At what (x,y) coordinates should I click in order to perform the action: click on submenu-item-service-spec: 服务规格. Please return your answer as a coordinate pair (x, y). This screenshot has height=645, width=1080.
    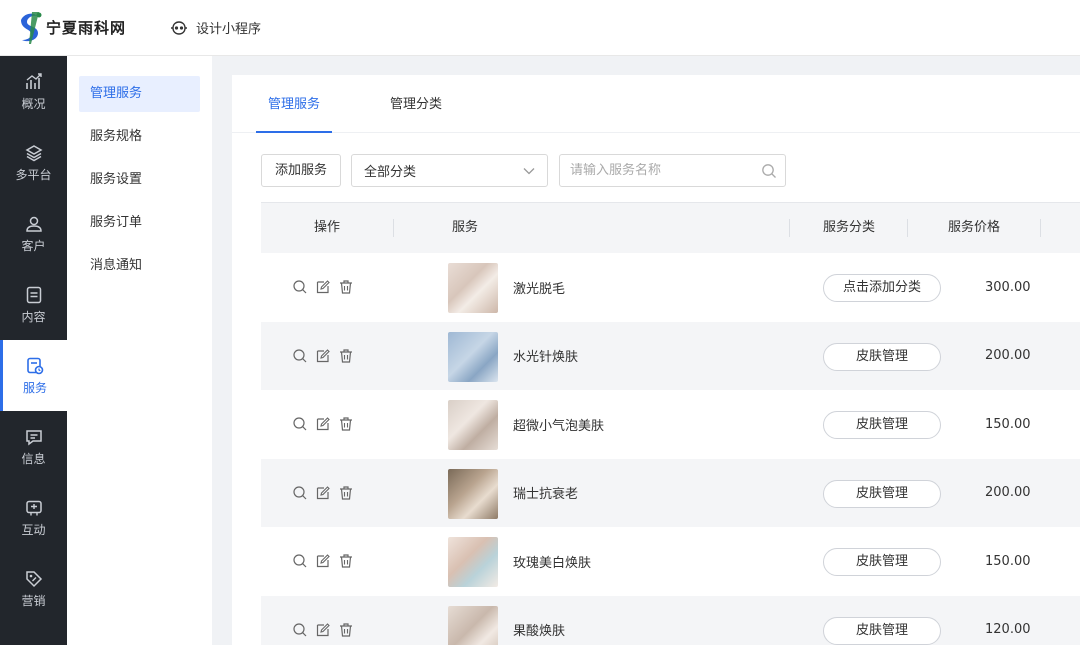
    Looking at the image, I should click on (139, 137).